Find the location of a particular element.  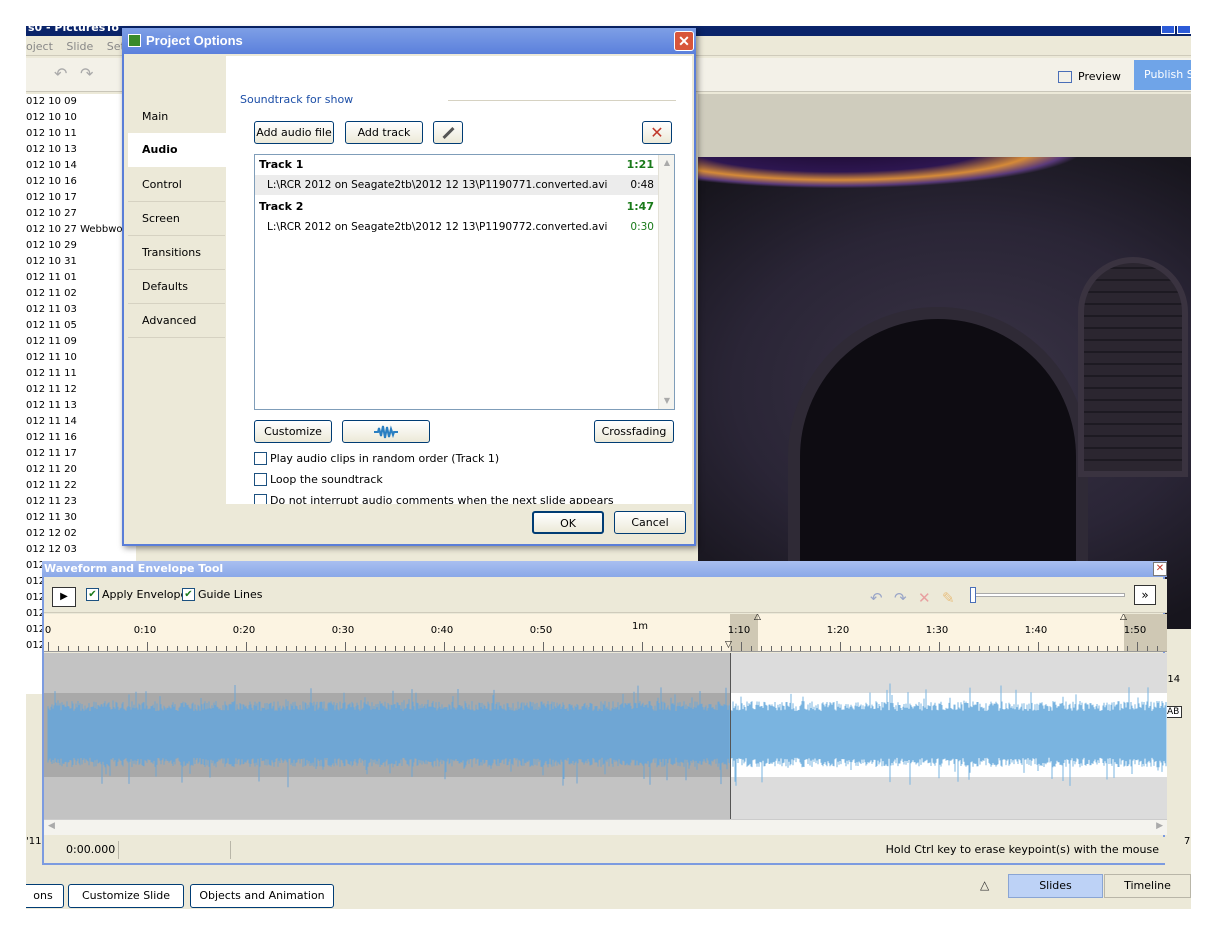

folder-item: 012 10 16 is located at coordinates (81, 182).